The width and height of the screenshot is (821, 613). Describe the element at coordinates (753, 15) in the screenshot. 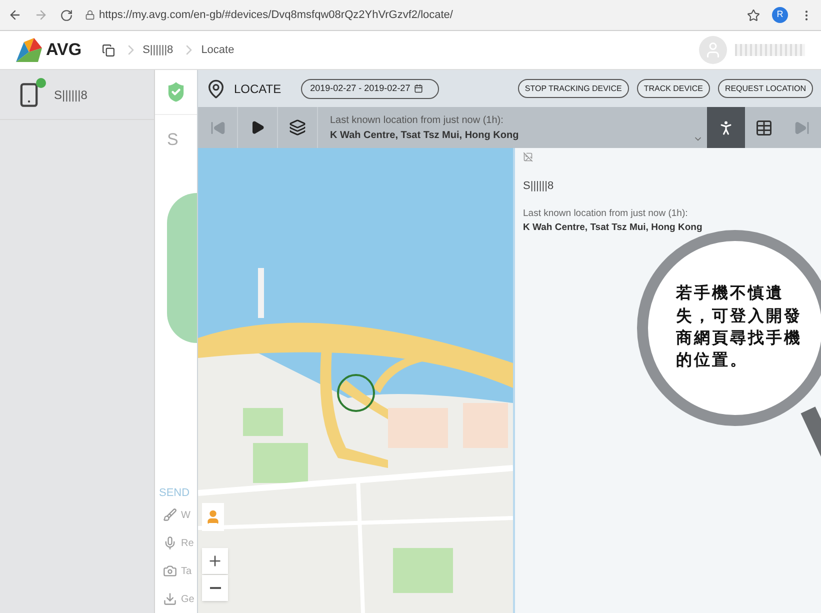

I see `star-icon` at that location.